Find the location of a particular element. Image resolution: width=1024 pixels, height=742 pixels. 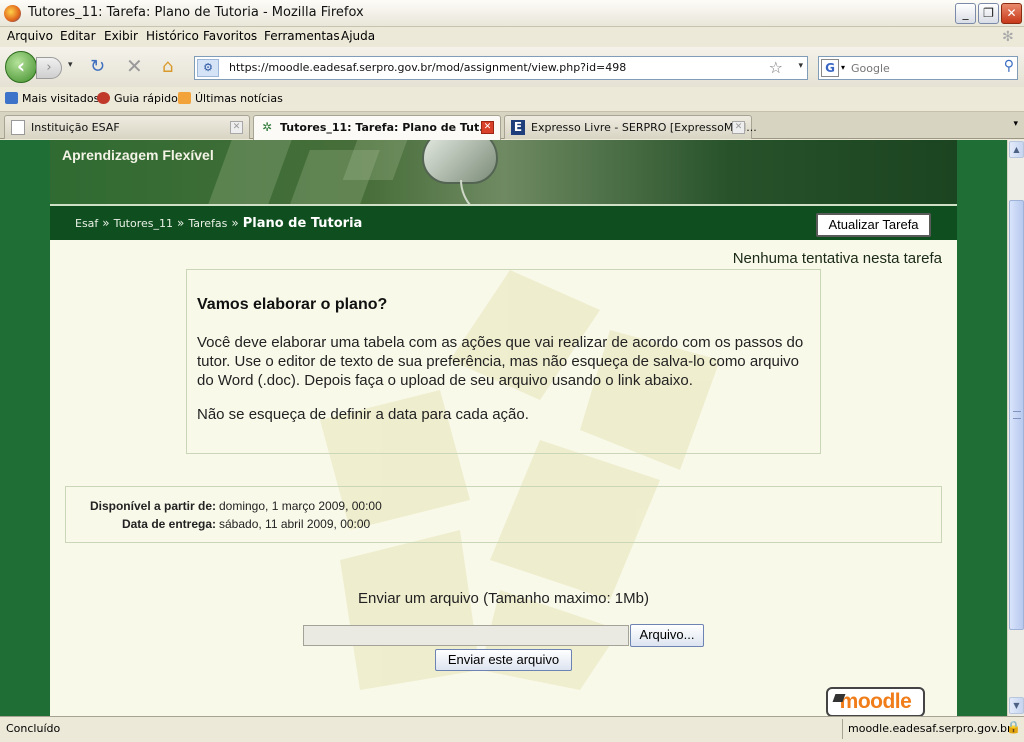

status-divider is located at coordinates (842, 729).